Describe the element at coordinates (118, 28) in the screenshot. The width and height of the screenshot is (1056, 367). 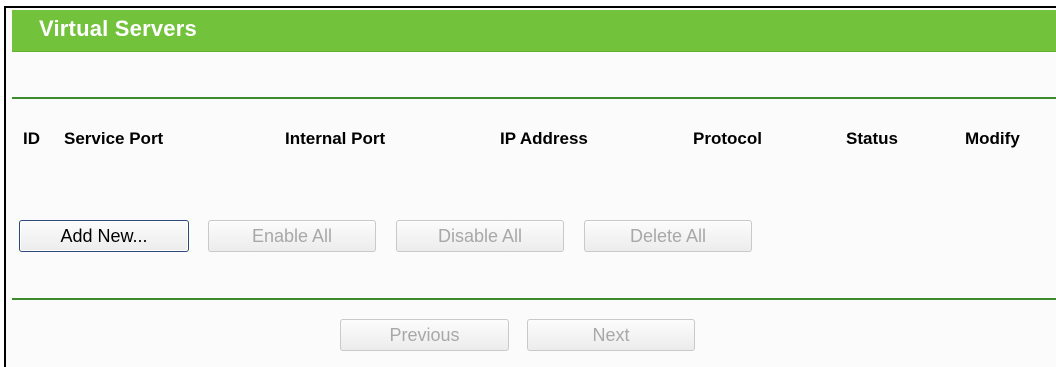
I see `page-title: Virtual Servers` at that location.